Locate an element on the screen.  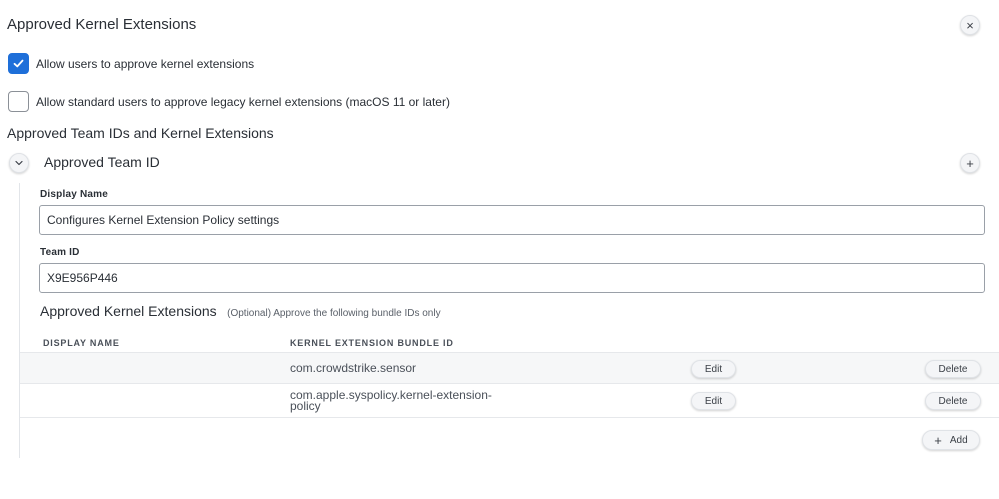
allow-users-checkbox is located at coordinates (18, 63).